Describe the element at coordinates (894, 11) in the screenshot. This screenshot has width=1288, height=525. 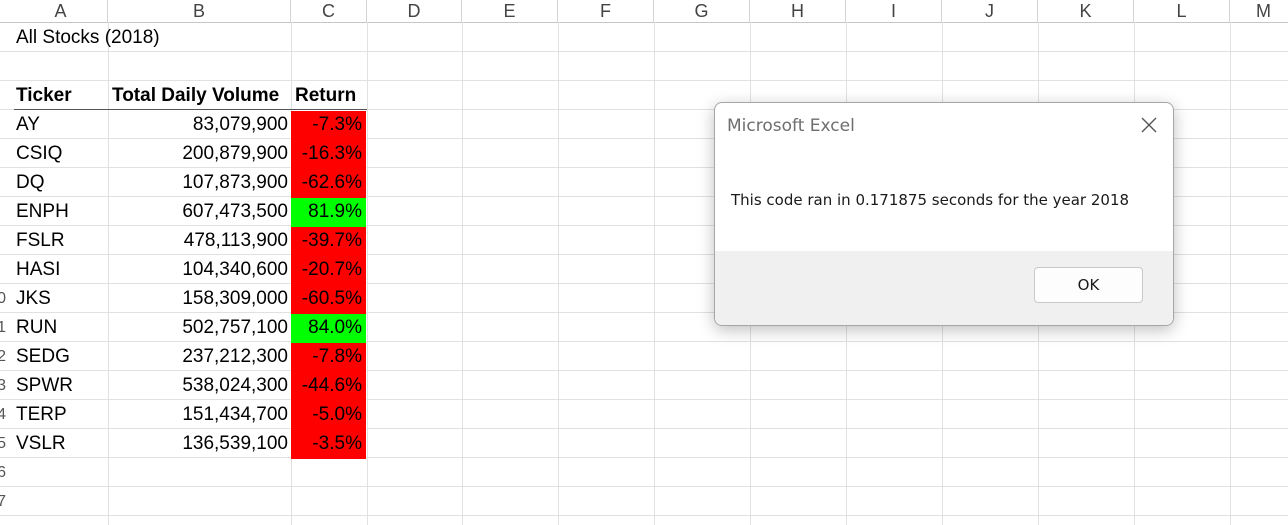
I see `column-header-i: I` at that location.